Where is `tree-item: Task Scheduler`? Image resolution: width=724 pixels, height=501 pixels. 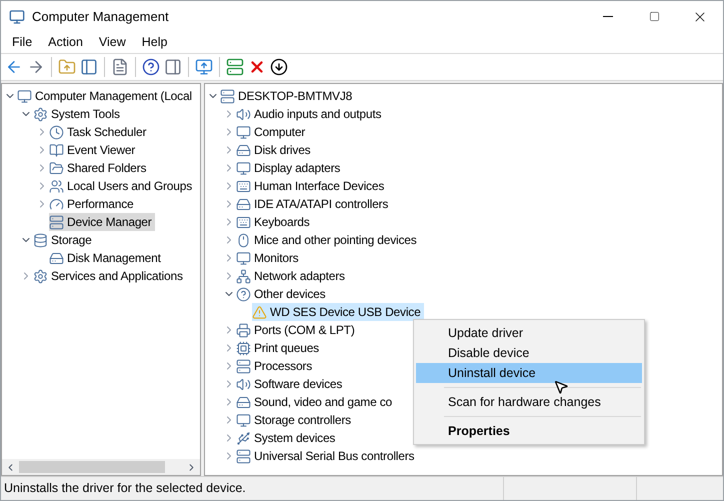 tree-item: Task Scheduler is located at coordinates (99, 132).